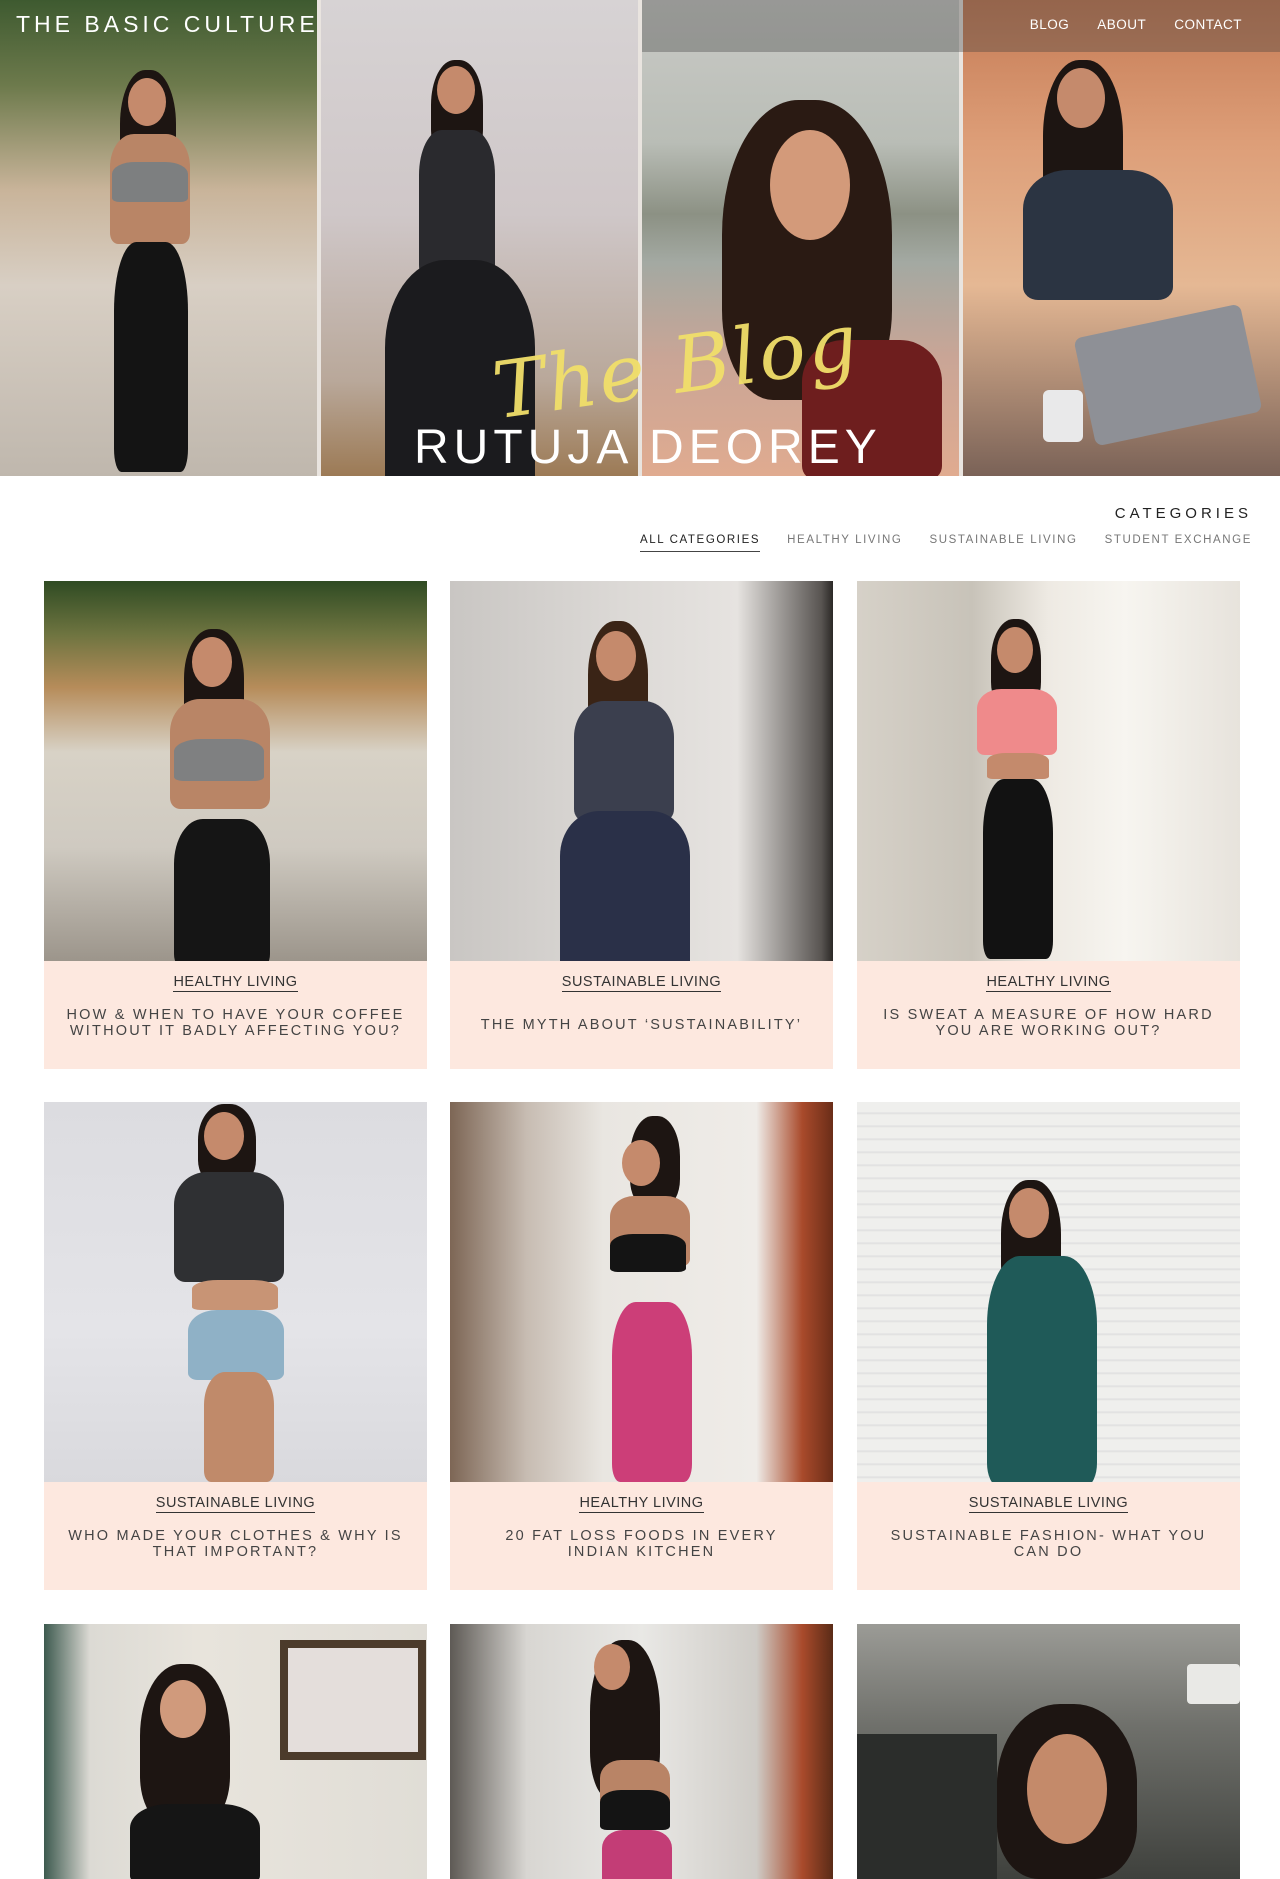 This screenshot has height=1879, width=1280. What do you see at coordinates (844, 543) in the screenshot?
I see `category-tab-healthy-living: HEALTHY LIVING` at bounding box center [844, 543].